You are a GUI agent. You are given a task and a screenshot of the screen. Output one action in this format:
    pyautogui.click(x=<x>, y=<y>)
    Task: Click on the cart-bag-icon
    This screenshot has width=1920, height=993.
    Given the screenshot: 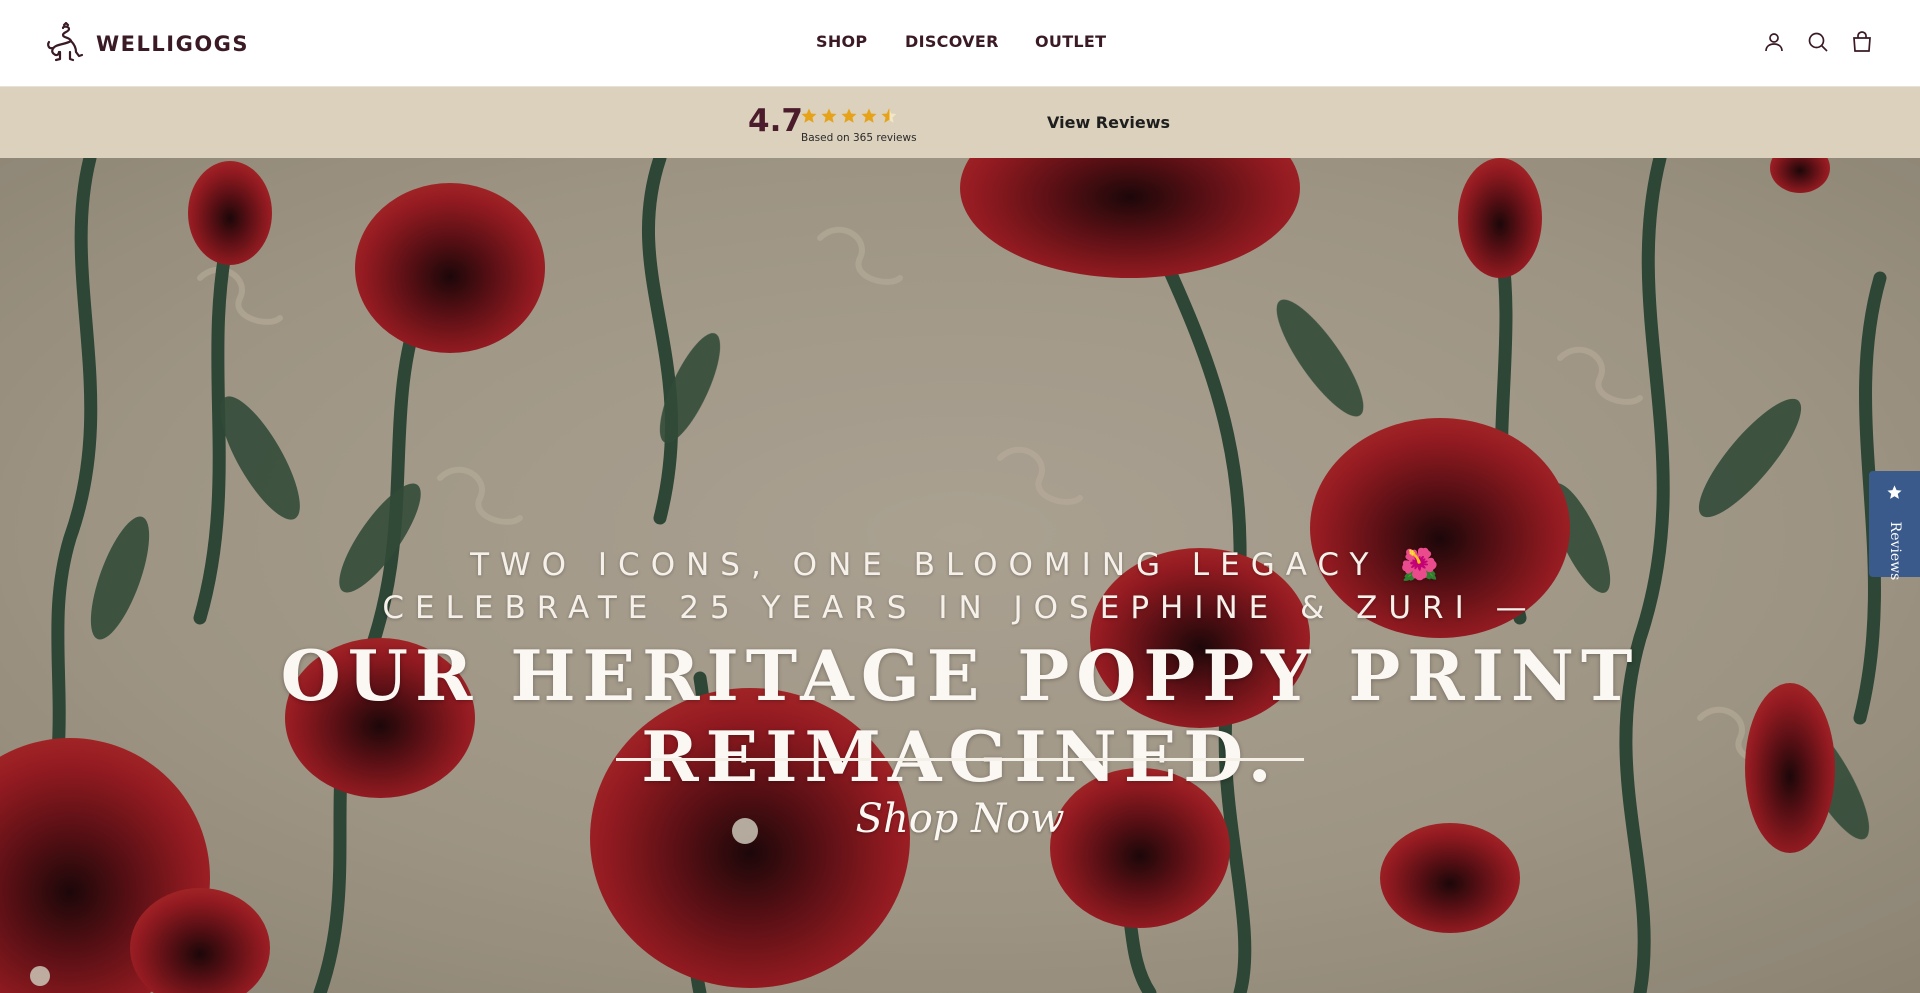 What is the action you would take?
    pyautogui.click(x=1862, y=42)
    